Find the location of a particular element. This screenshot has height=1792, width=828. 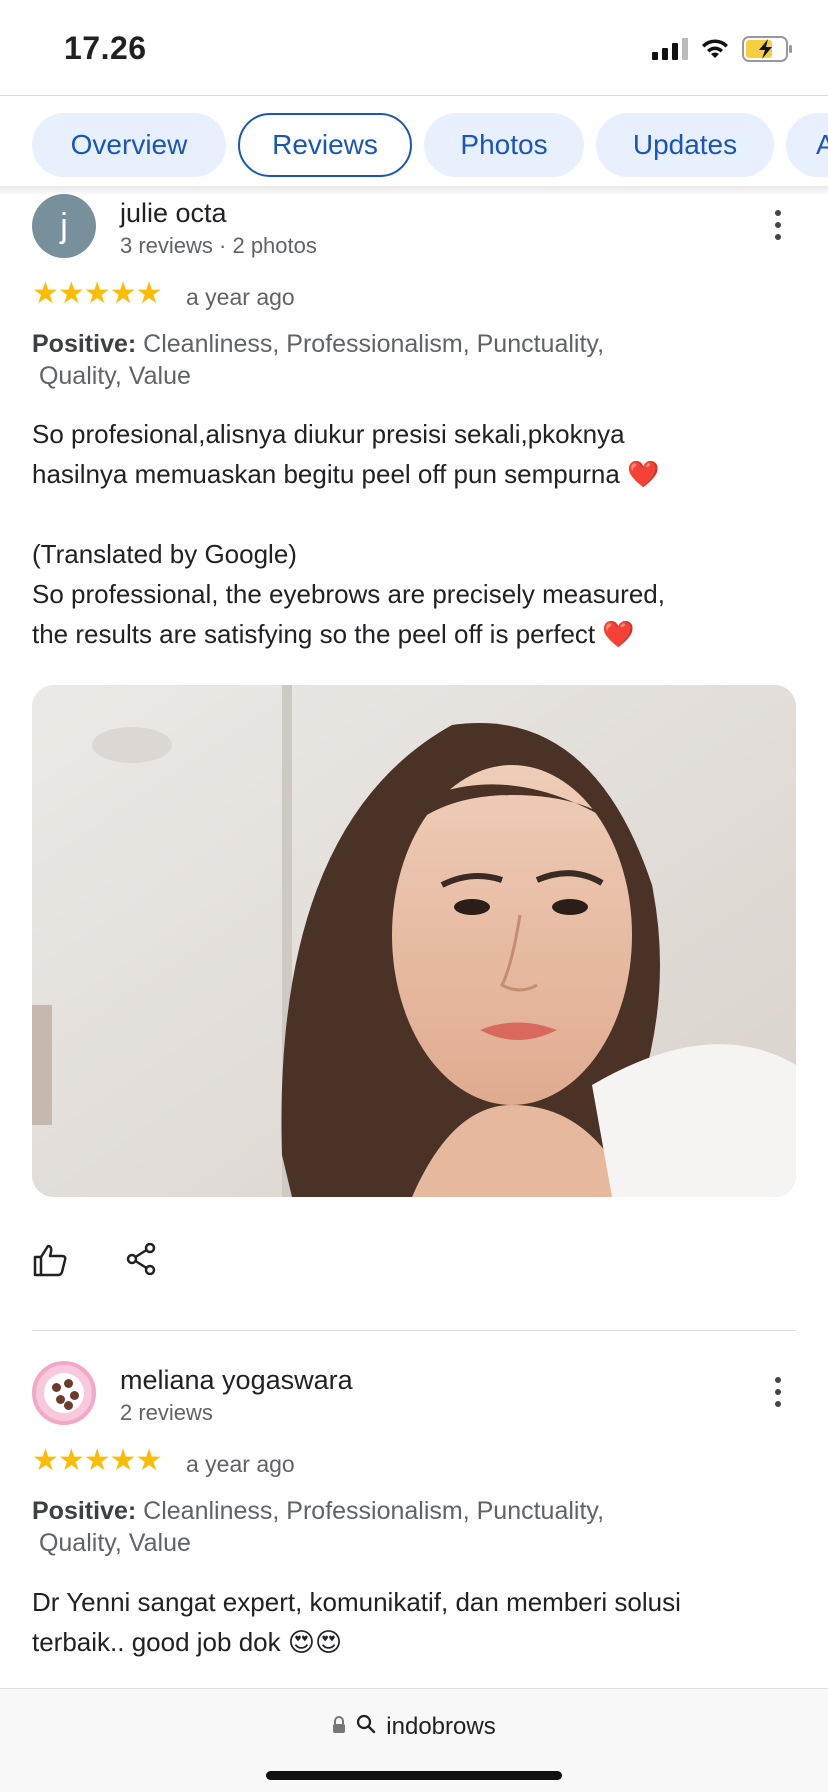

battery-charging-icon is located at coordinates (768, 49).